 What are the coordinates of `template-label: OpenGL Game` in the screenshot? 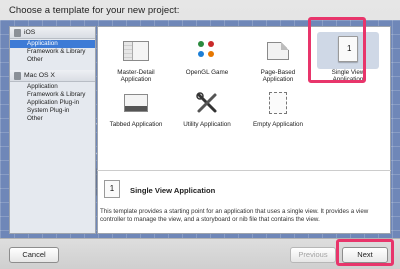 It's located at (207, 72).